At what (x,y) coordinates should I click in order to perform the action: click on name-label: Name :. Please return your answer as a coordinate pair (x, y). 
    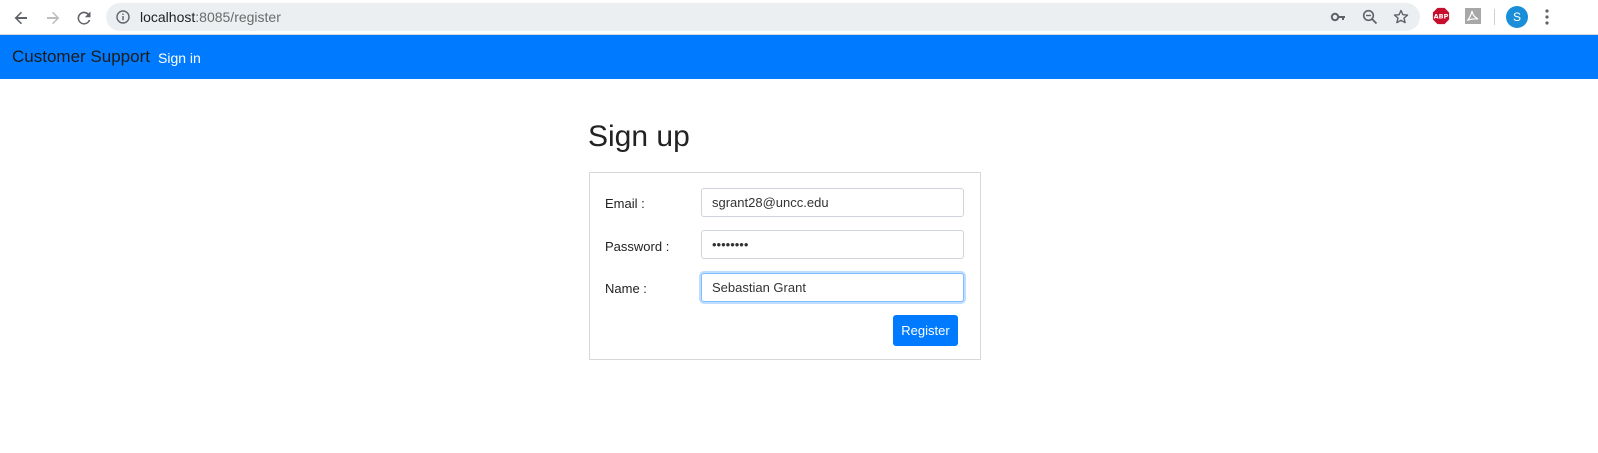
    Looking at the image, I should click on (626, 288).